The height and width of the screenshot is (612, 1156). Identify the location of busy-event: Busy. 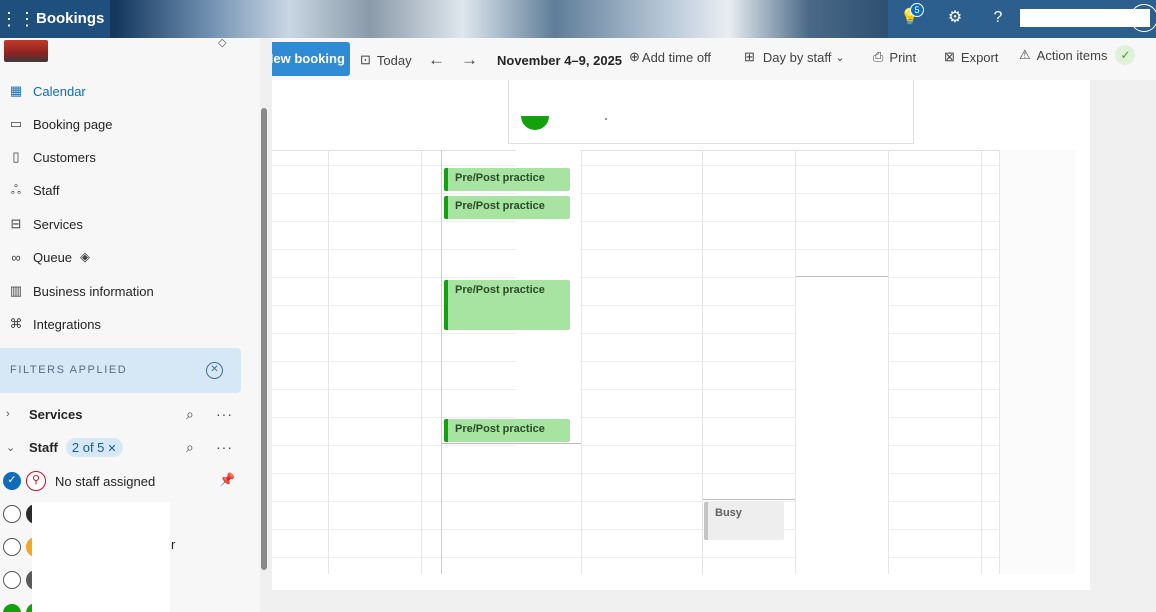
(744, 521).